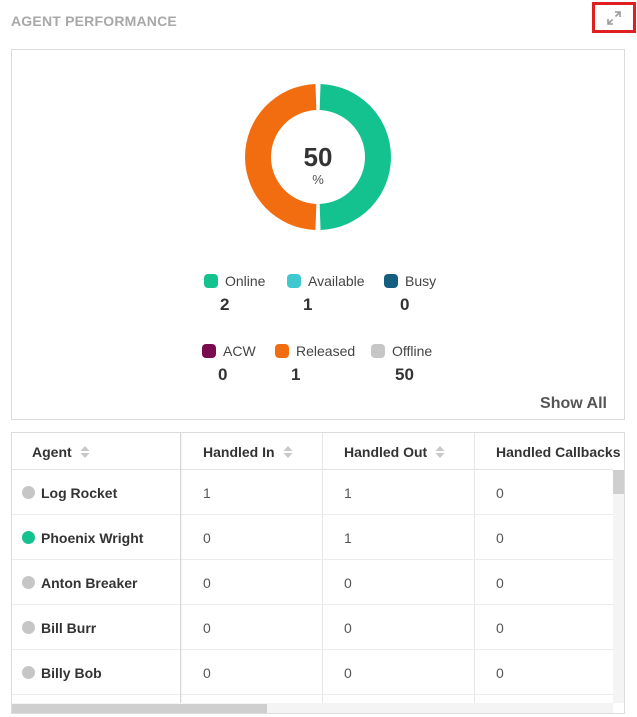 Image resolution: width=637 pixels, height=717 pixels. Describe the element at coordinates (405, 304) in the screenshot. I see `legend-count: 0` at that location.